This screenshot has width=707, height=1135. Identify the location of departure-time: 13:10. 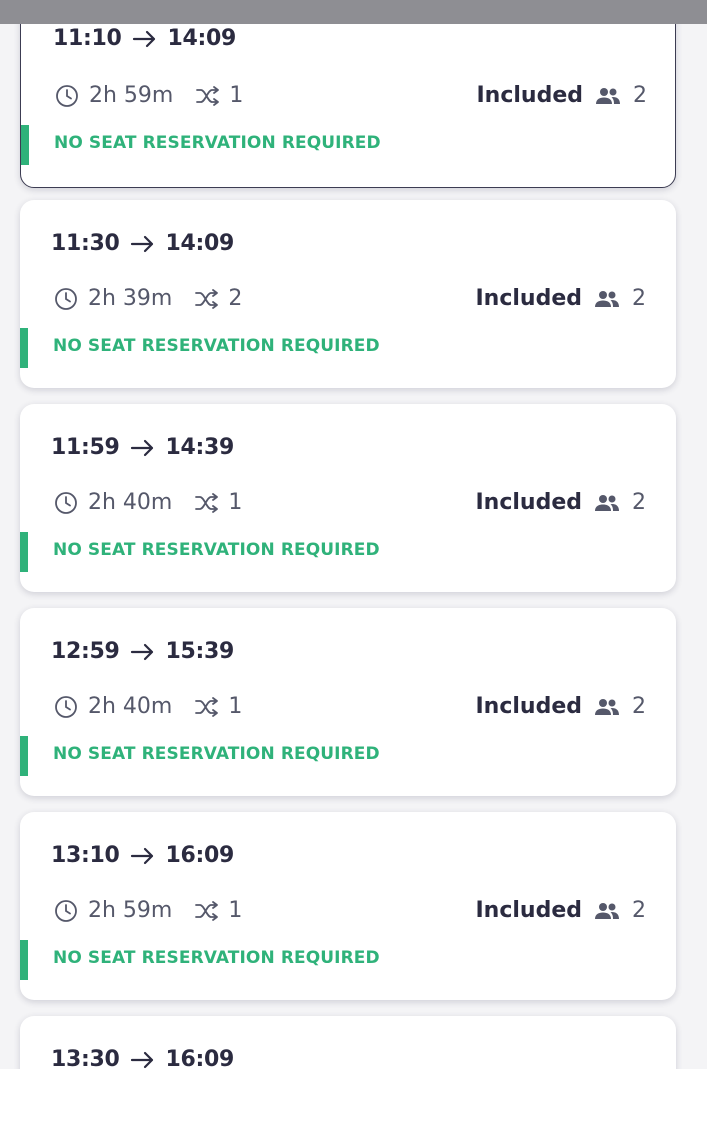
(85, 855).